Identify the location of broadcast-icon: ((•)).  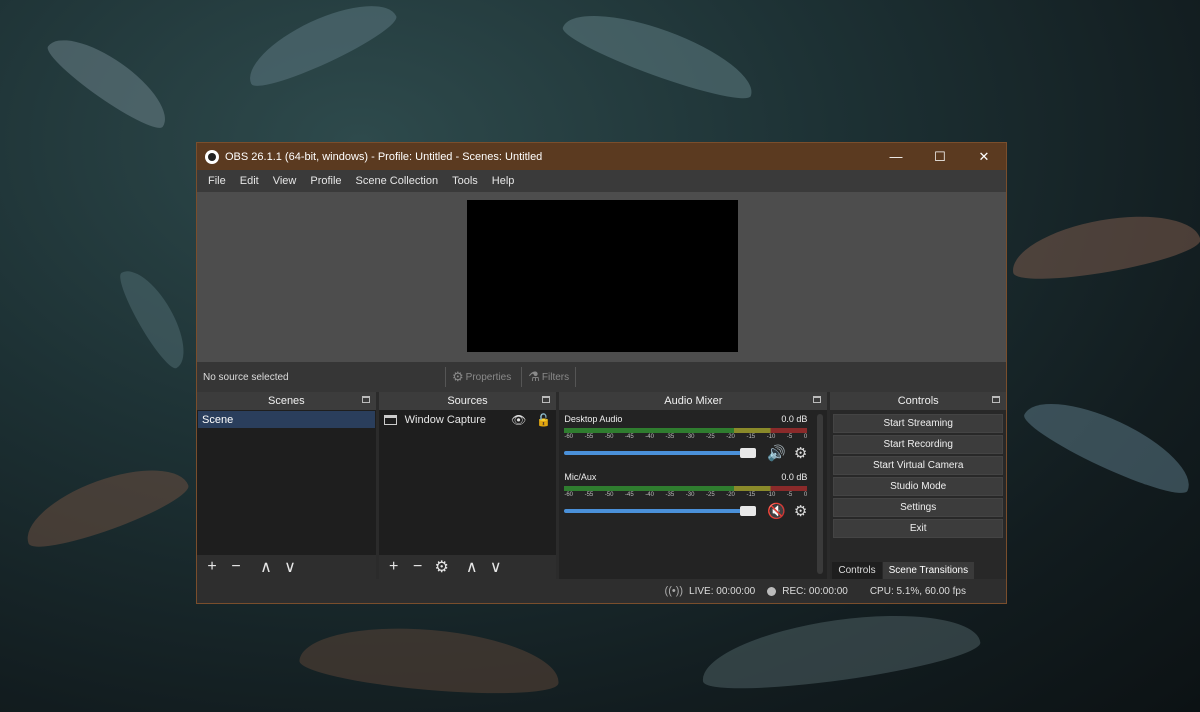
(674, 591).